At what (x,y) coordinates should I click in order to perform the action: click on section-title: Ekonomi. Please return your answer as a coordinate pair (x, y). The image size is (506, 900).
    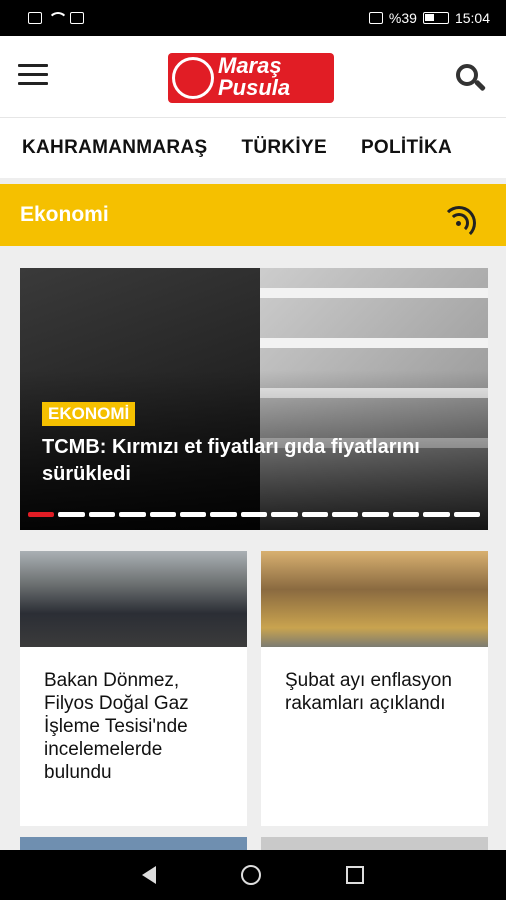
    Looking at the image, I should click on (64, 214).